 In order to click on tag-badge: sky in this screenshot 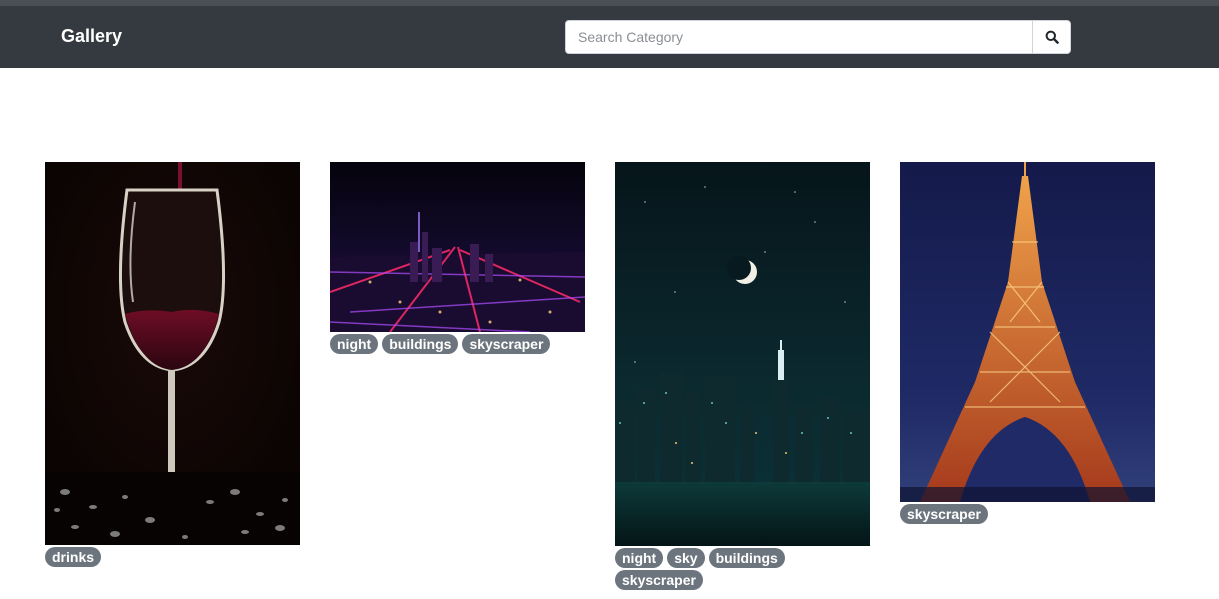, I will do `click(686, 558)`.